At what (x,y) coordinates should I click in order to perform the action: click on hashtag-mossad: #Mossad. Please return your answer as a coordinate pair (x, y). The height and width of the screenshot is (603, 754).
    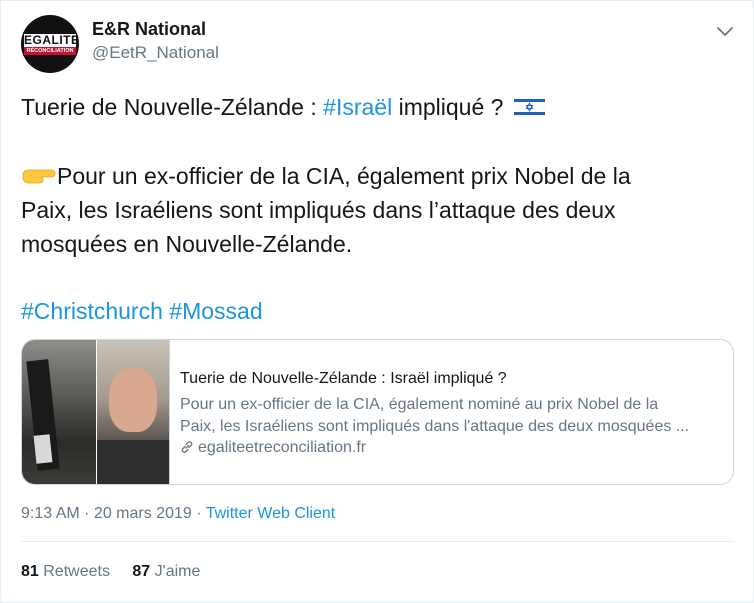
    Looking at the image, I should click on (215, 311).